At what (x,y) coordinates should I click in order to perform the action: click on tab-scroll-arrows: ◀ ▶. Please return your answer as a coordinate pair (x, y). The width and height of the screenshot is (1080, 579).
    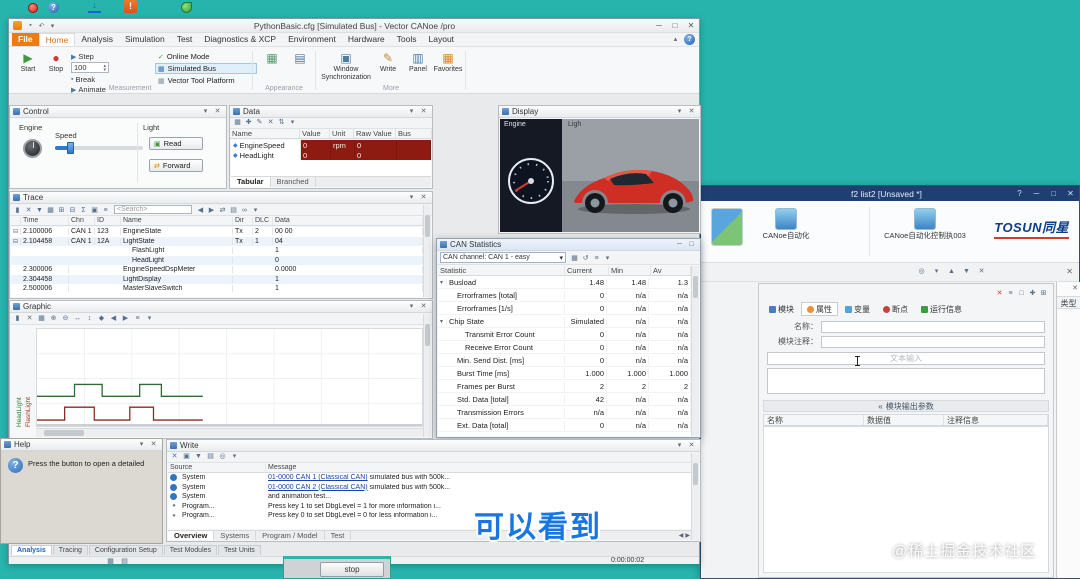
    Looking at the image, I should click on (684, 535).